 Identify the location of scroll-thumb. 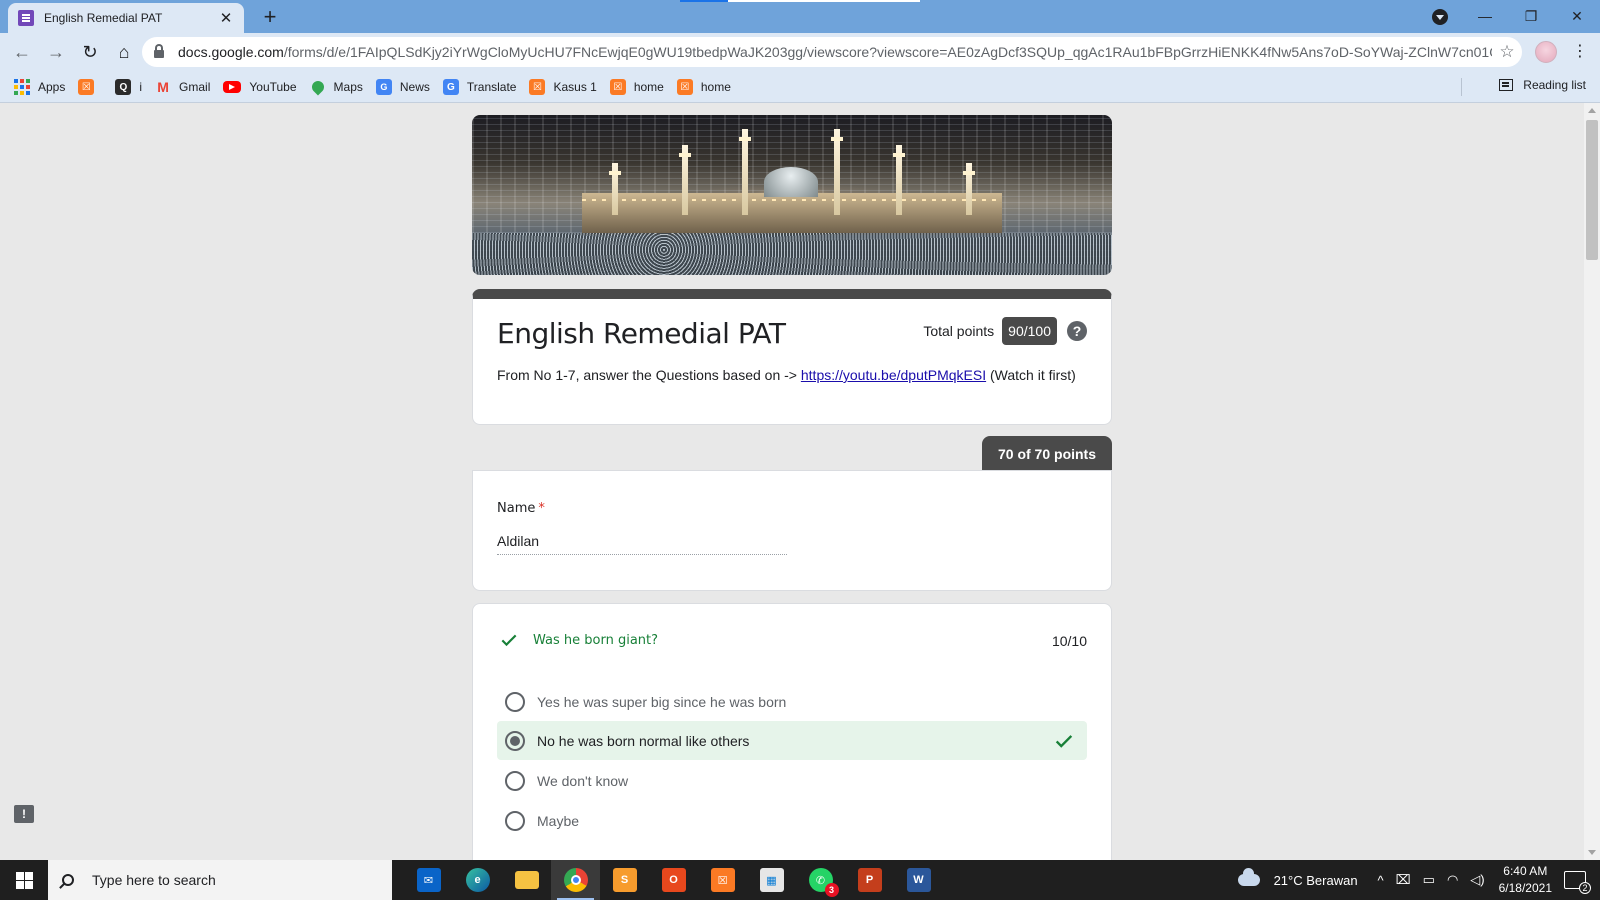
(1592, 190).